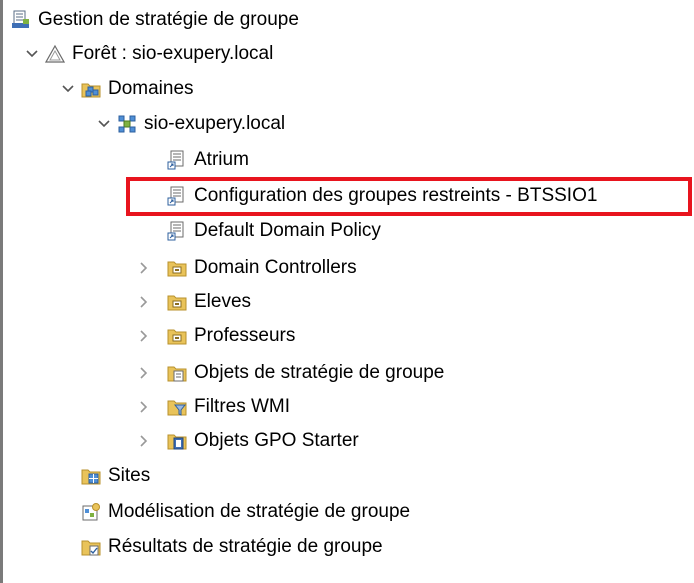 The width and height of the screenshot is (694, 583). I want to click on wmi-filter-icon, so click(177, 407).